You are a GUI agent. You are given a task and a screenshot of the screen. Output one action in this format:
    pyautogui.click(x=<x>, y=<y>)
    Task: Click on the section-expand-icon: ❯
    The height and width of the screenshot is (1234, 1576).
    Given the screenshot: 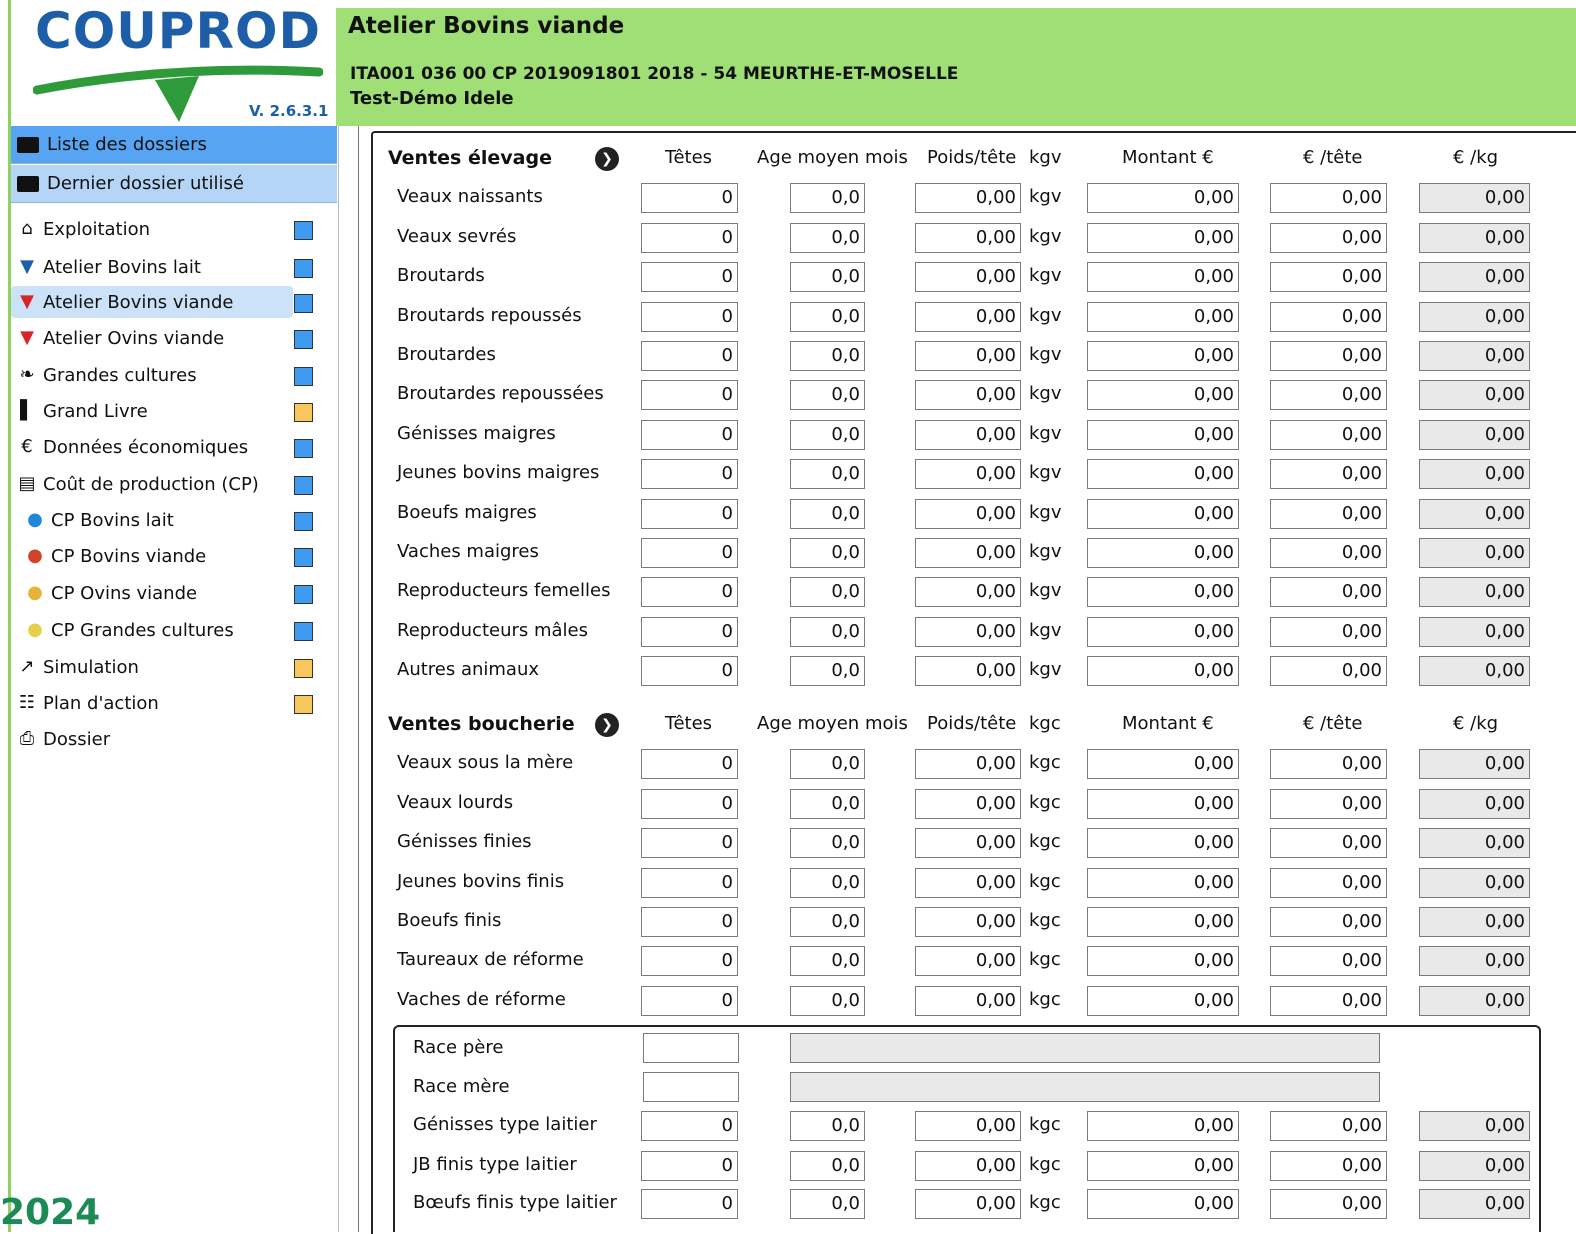 What is the action you would take?
    pyautogui.click(x=607, y=159)
    